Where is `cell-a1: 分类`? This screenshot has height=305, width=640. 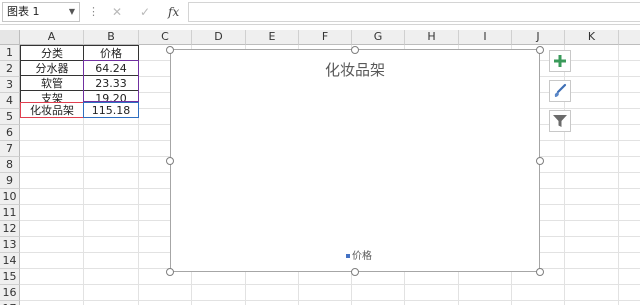
cell-a1: 分类 is located at coordinates (52, 53).